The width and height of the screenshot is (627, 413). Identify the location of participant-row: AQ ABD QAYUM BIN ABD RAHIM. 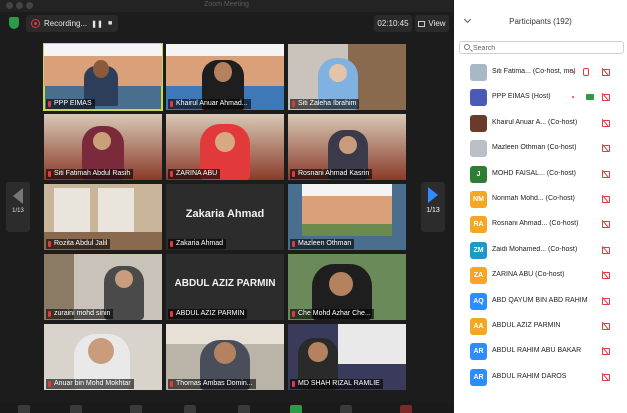
(540, 301).